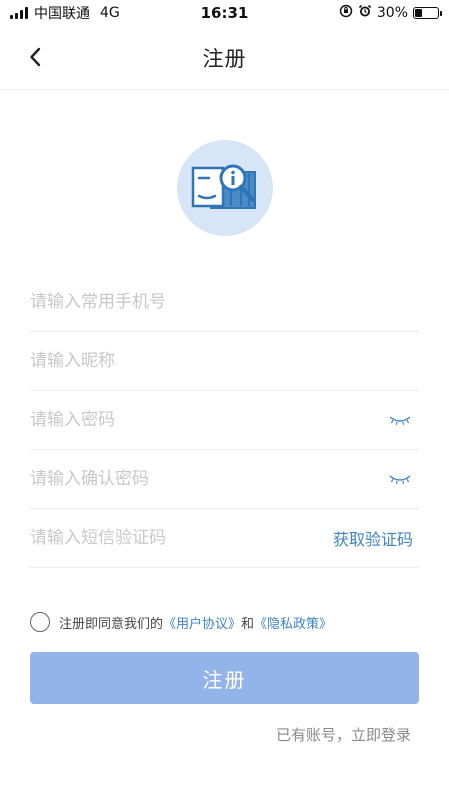 The width and height of the screenshot is (449, 800). Describe the element at coordinates (207, 479) in the screenshot. I see `confirm-password-input` at that location.